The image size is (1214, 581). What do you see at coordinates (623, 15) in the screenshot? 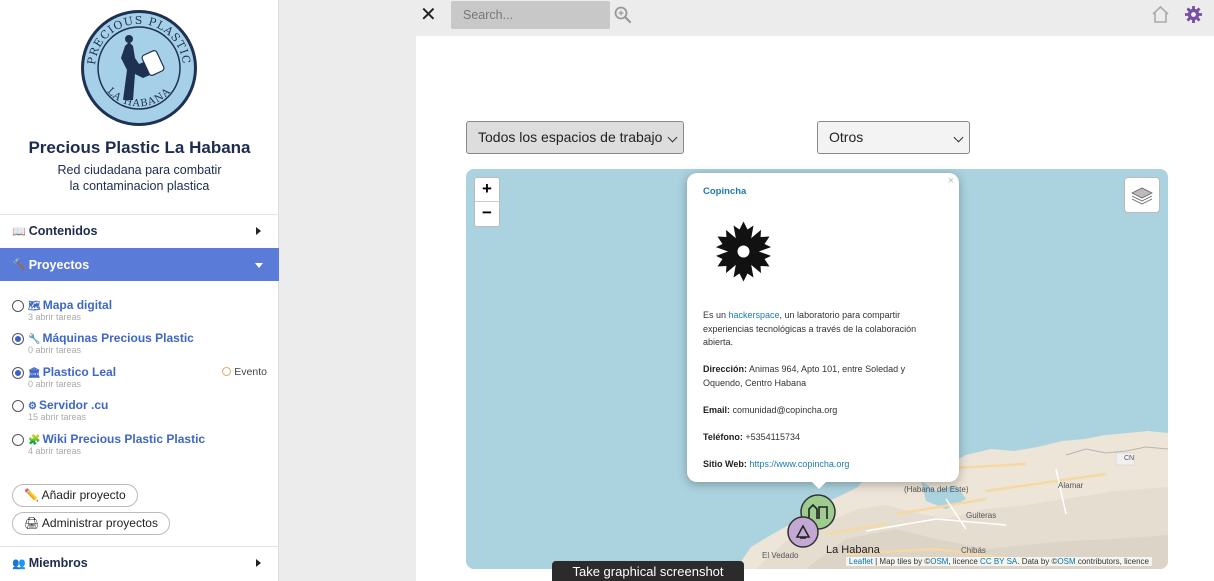
I see `search-zoom-icon` at bounding box center [623, 15].